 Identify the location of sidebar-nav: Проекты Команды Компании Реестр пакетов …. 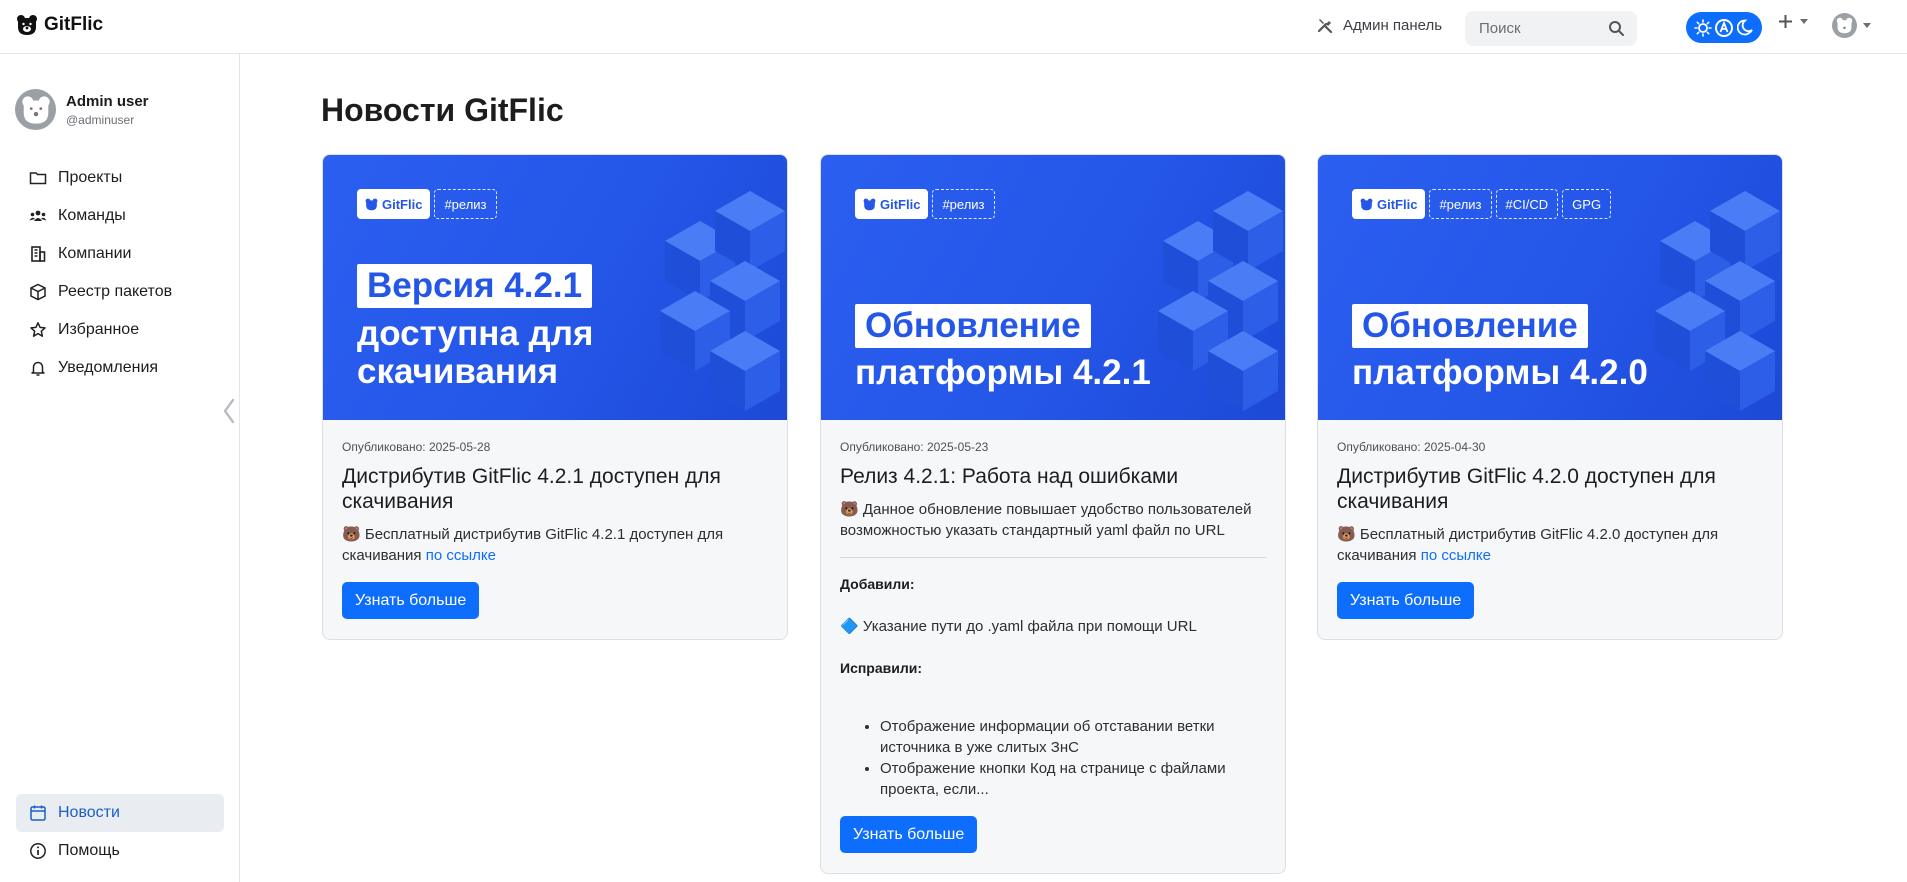
(120, 273).